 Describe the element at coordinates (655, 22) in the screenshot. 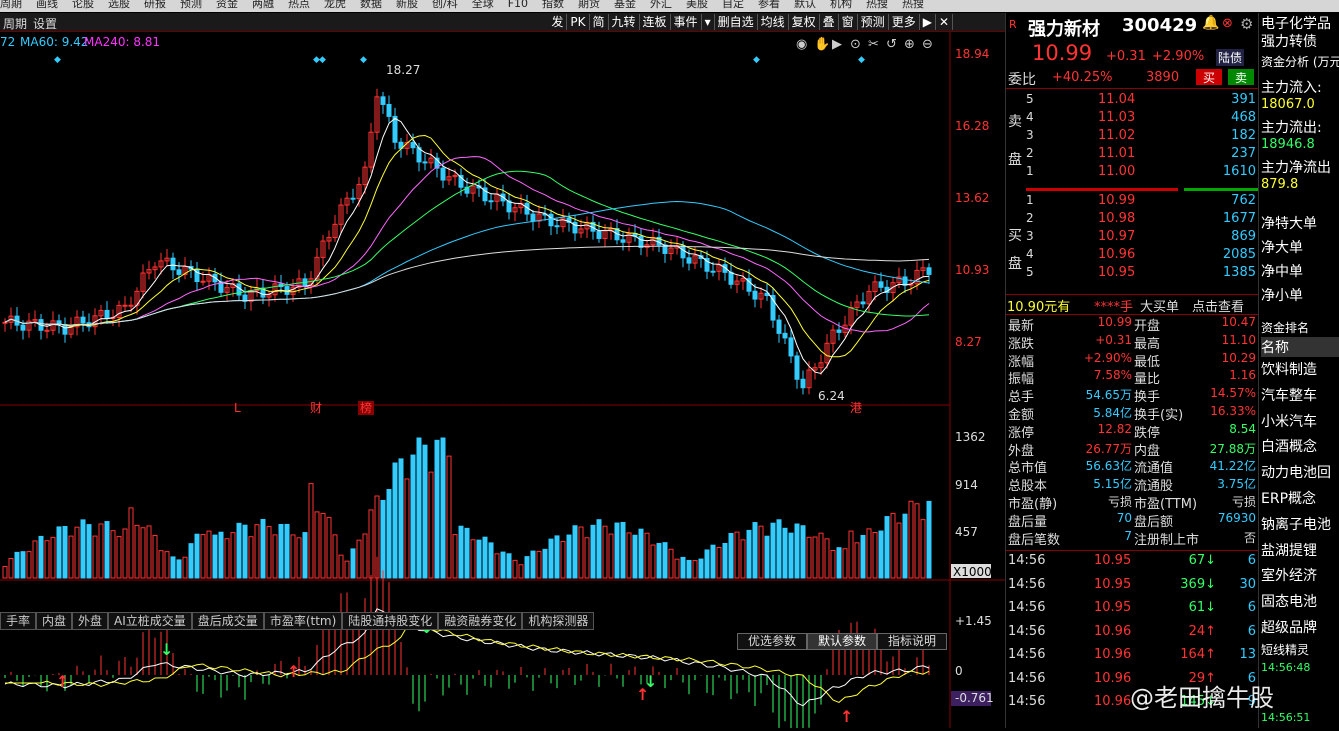

I see `toolbar-button: 连板` at that location.